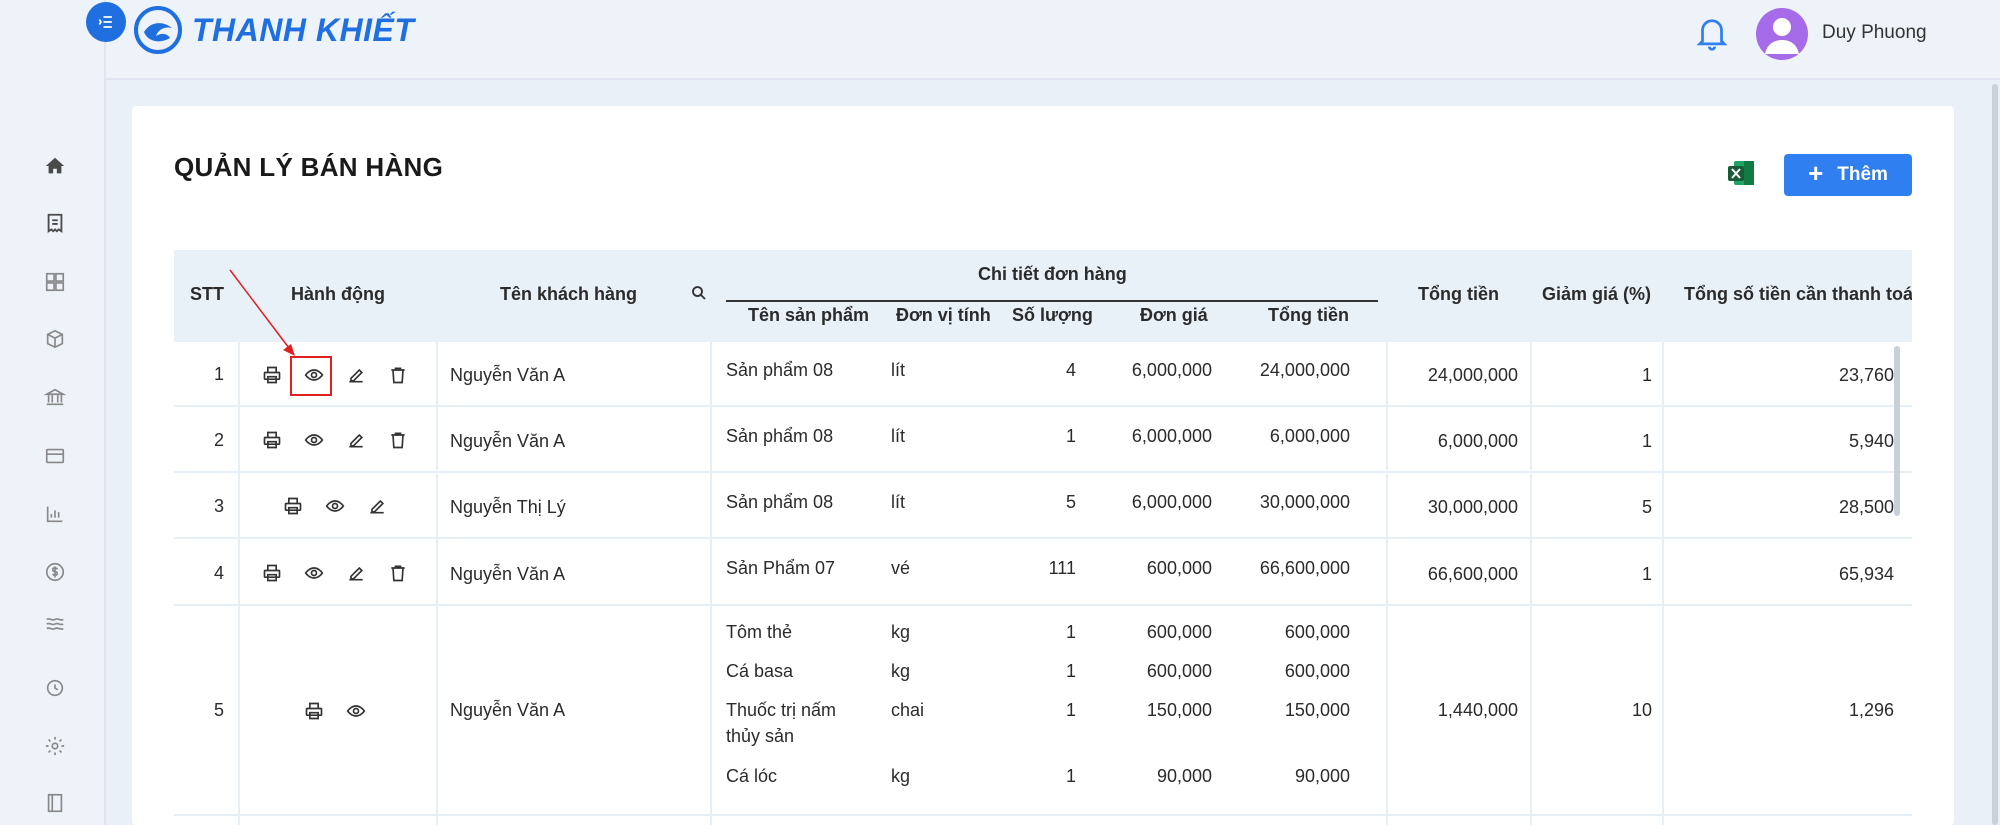  What do you see at coordinates (781, 568) in the screenshot?
I see `cell-product: Sản Phẩm 07` at bounding box center [781, 568].